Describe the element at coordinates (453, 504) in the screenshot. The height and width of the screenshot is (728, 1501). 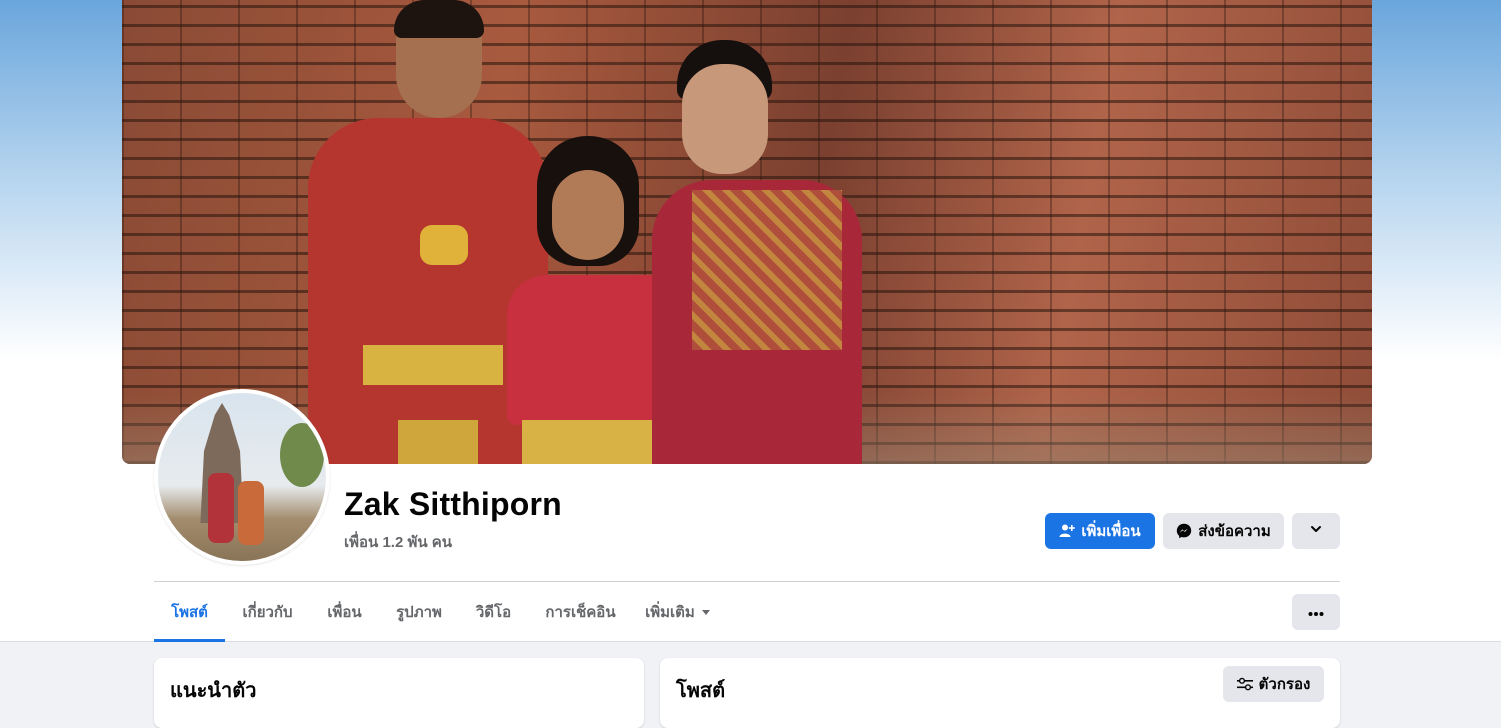
I see `profile-name: Zak Sitthiporn` at that location.